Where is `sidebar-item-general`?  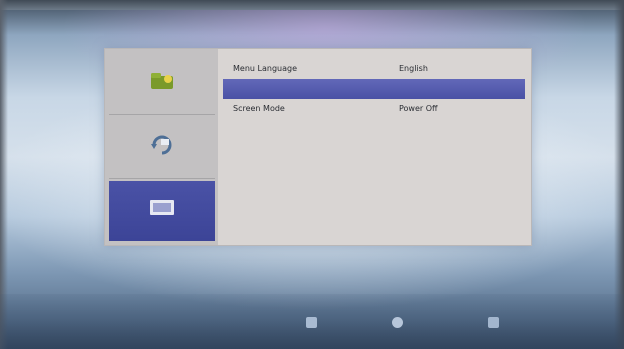 sidebar-item-general is located at coordinates (162, 84).